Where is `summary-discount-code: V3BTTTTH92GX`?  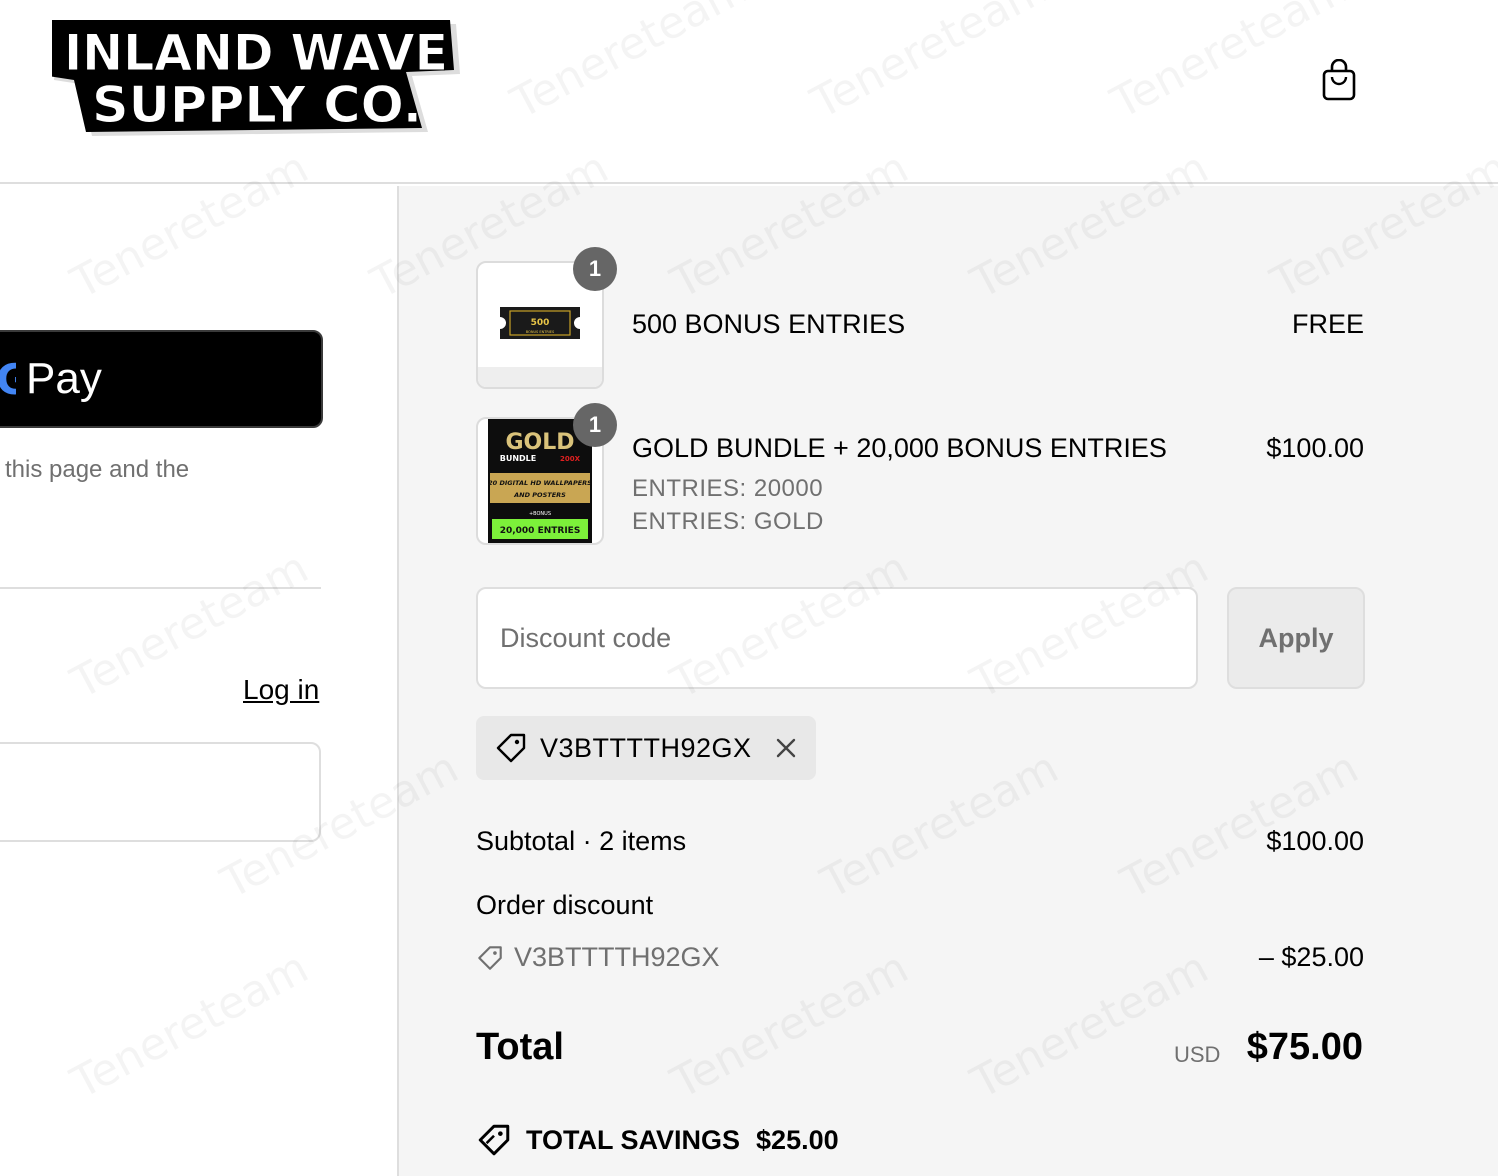
summary-discount-code: V3BTTTTH92GX is located at coordinates (617, 957).